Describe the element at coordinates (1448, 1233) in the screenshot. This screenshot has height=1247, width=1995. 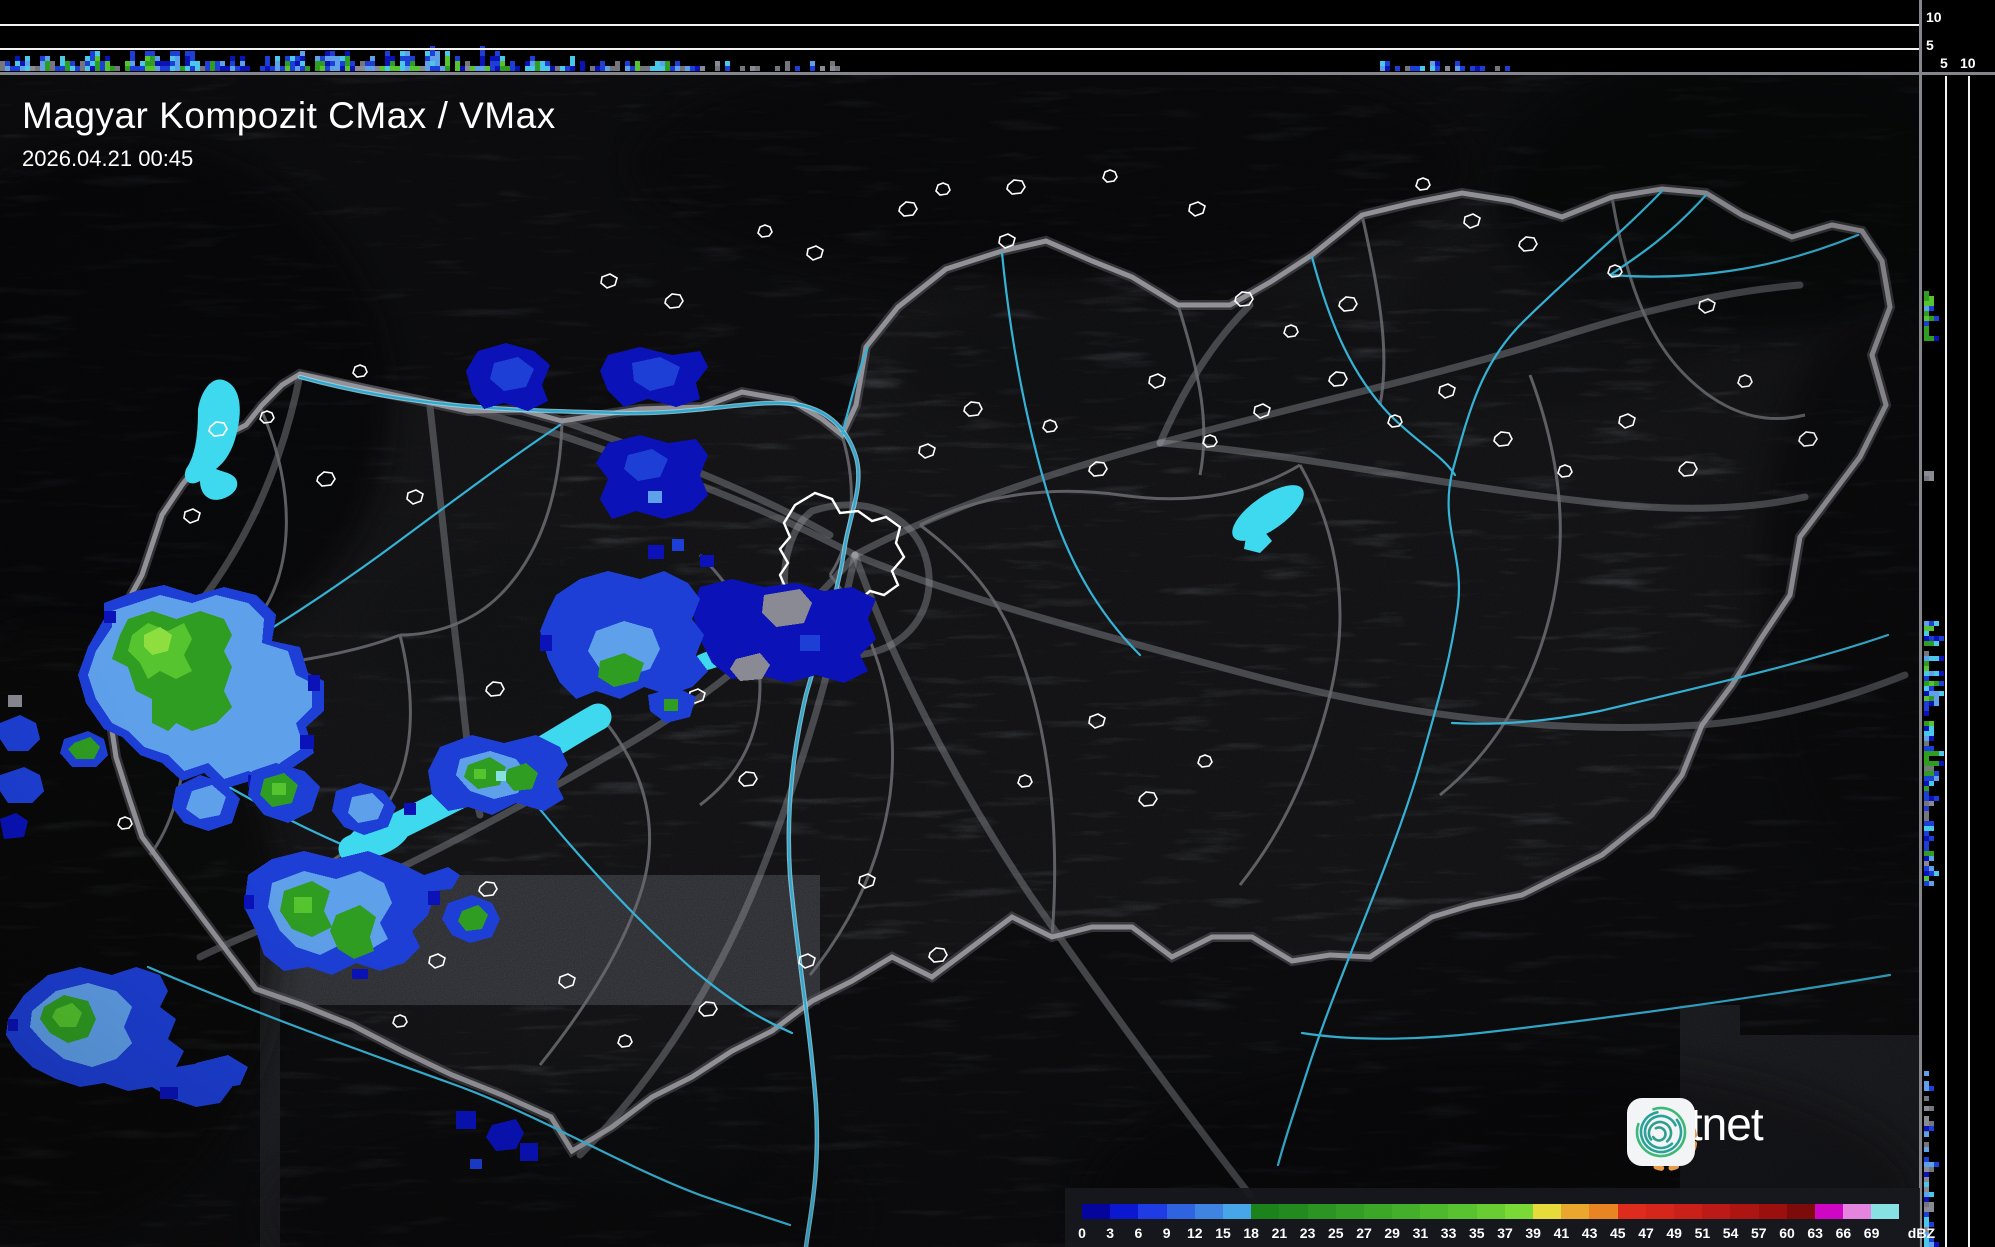
I see `colorbar-tick-label: 33` at that location.